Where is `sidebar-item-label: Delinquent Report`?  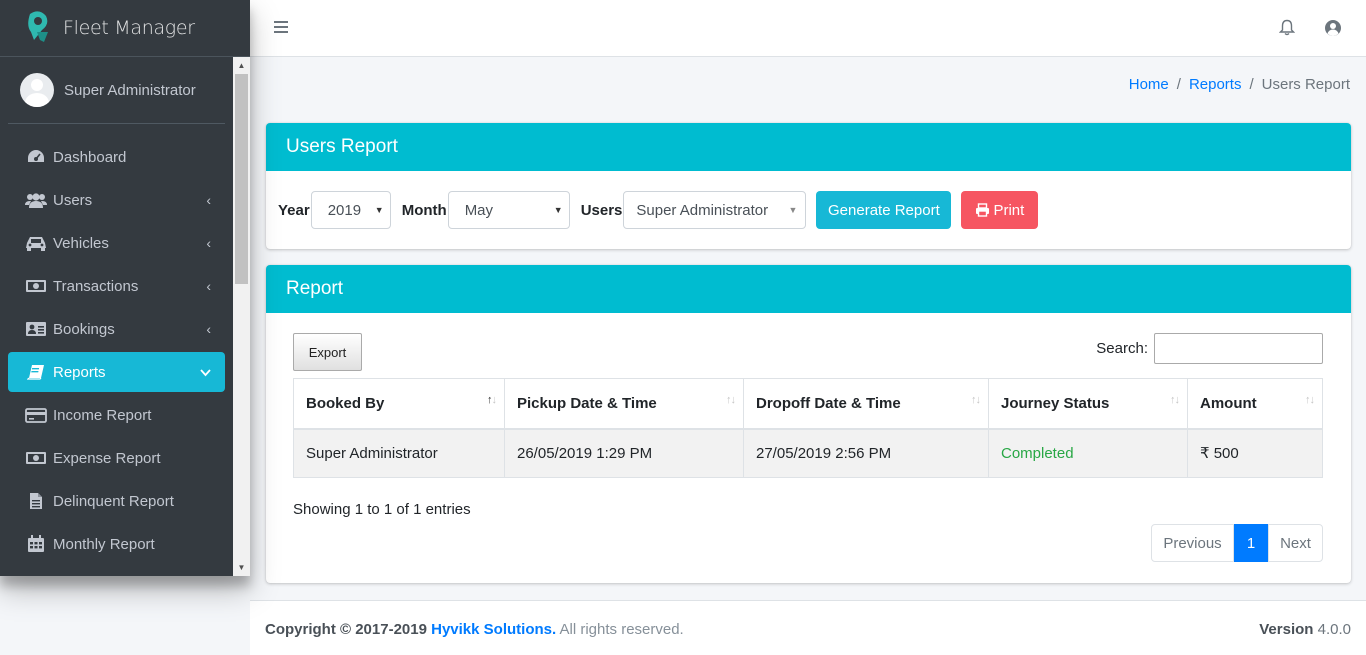
sidebar-item-label: Delinquent Report is located at coordinates (113, 501).